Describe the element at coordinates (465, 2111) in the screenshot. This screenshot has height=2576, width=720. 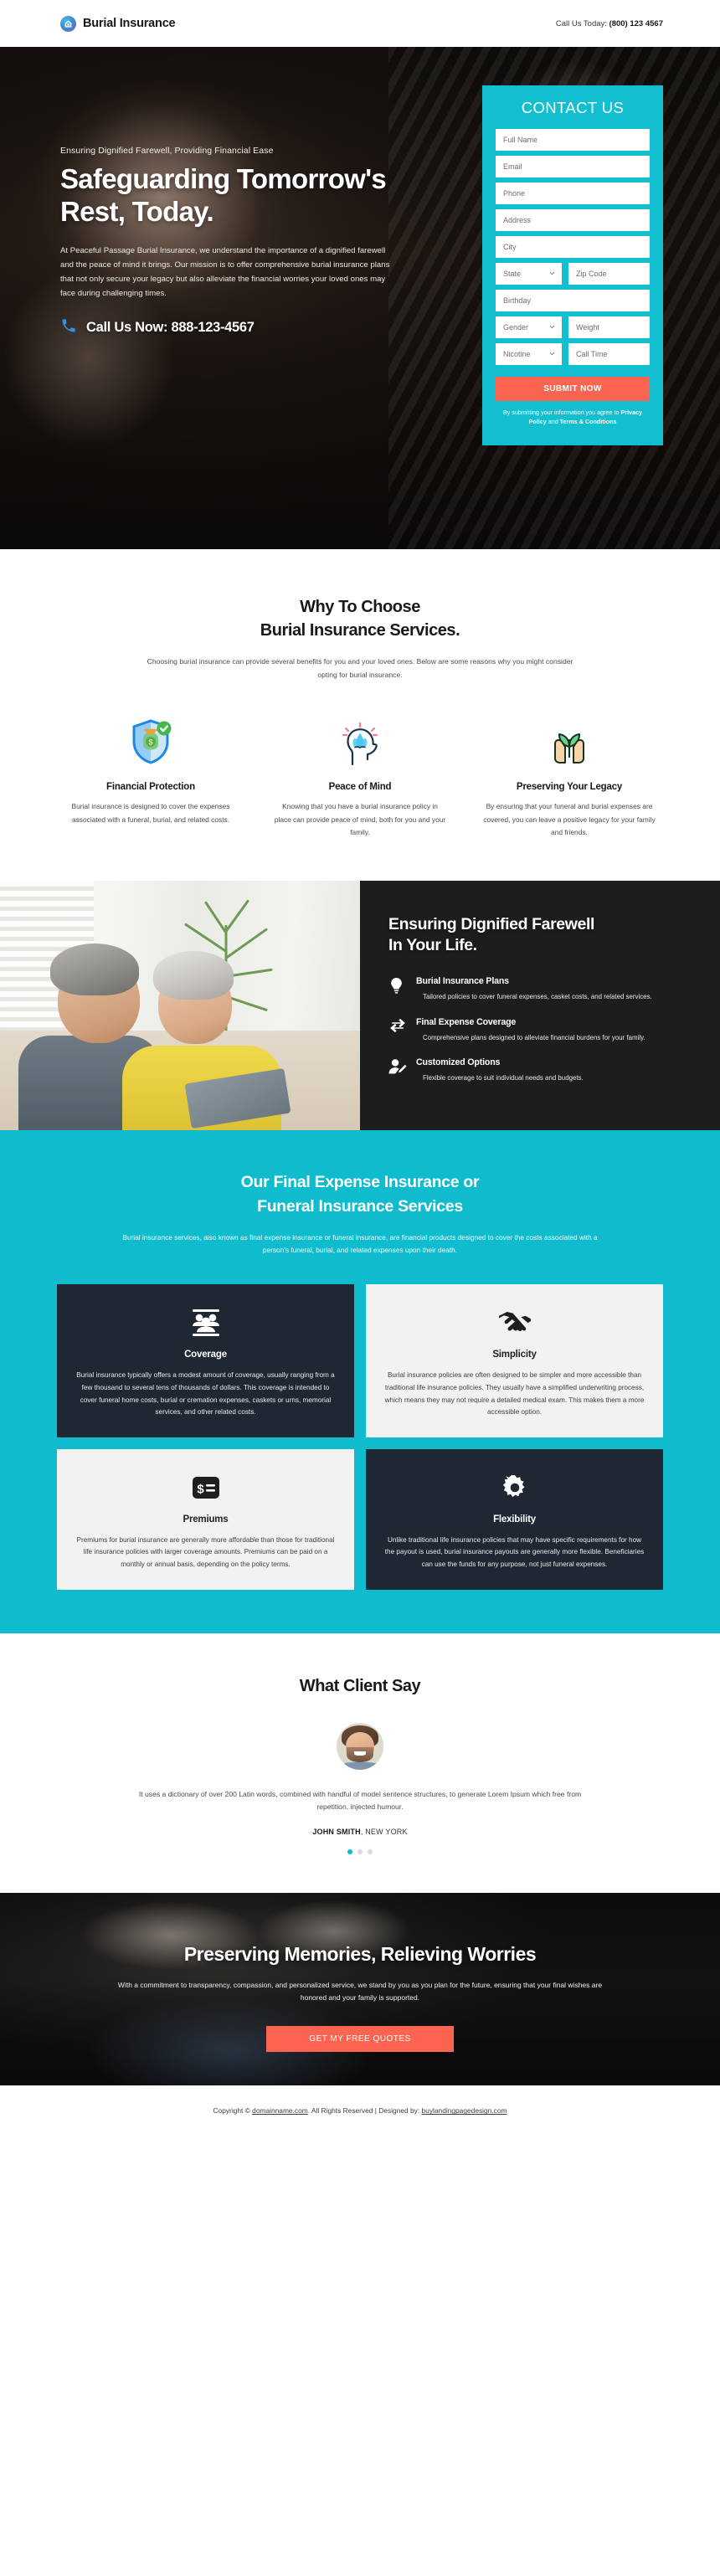
I see `designer-link: buylandingpagedesign.com` at that location.